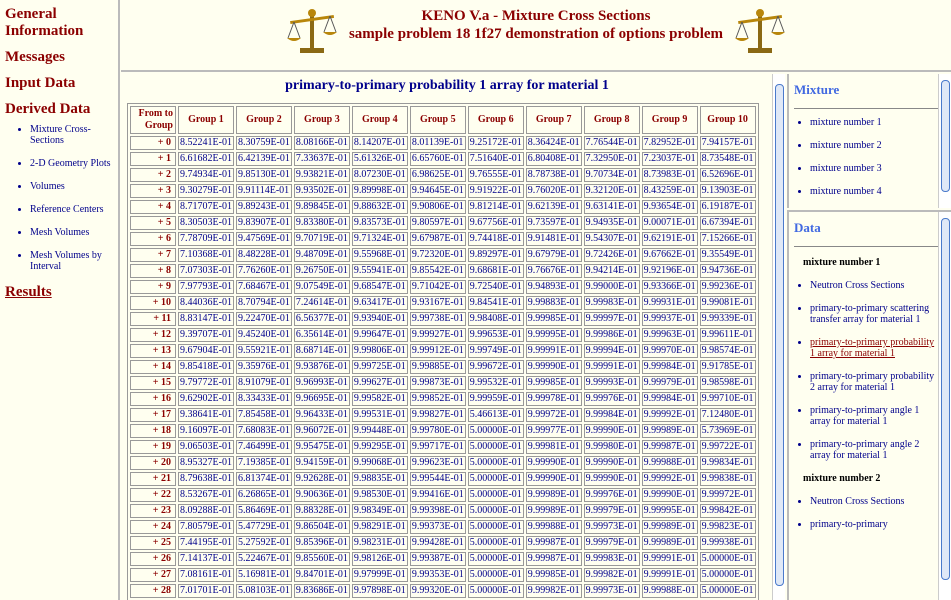 The width and height of the screenshot is (951, 600). I want to click on table-cell: 9.89998E-01, so click(379, 191).